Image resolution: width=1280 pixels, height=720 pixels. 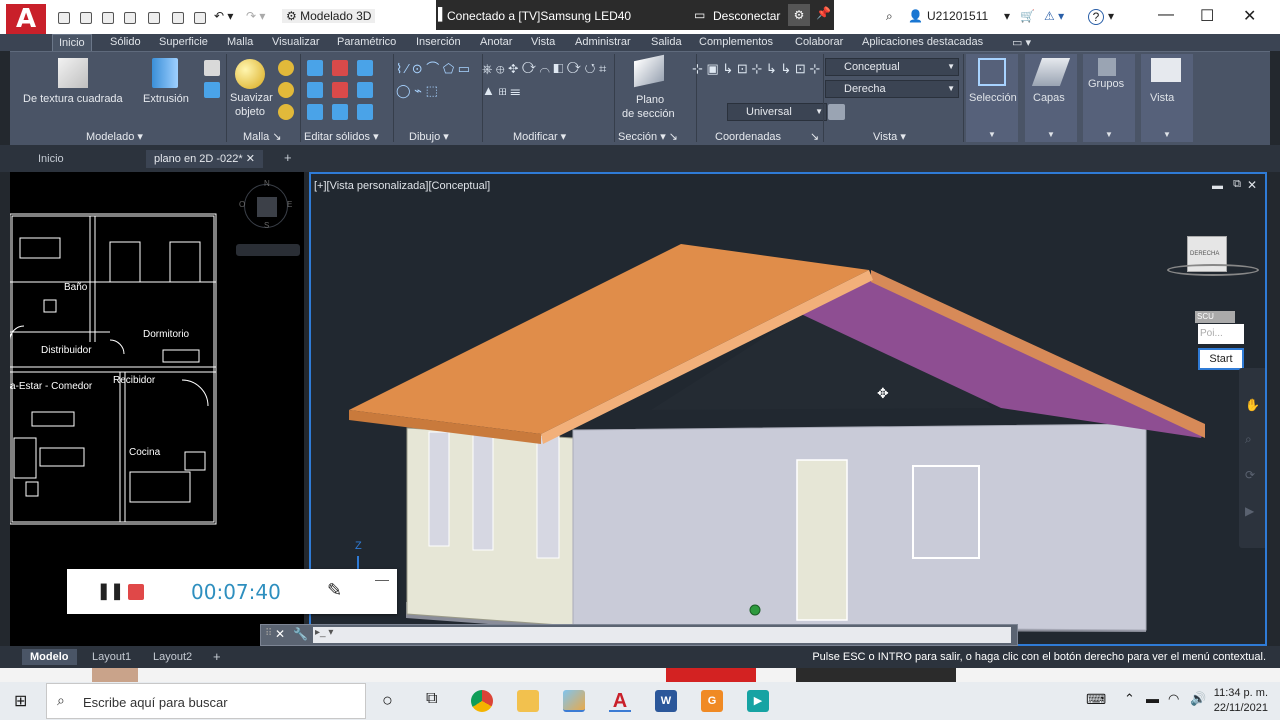 What do you see at coordinates (543, 42) in the screenshot?
I see `tab-vista: Vista` at bounding box center [543, 42].